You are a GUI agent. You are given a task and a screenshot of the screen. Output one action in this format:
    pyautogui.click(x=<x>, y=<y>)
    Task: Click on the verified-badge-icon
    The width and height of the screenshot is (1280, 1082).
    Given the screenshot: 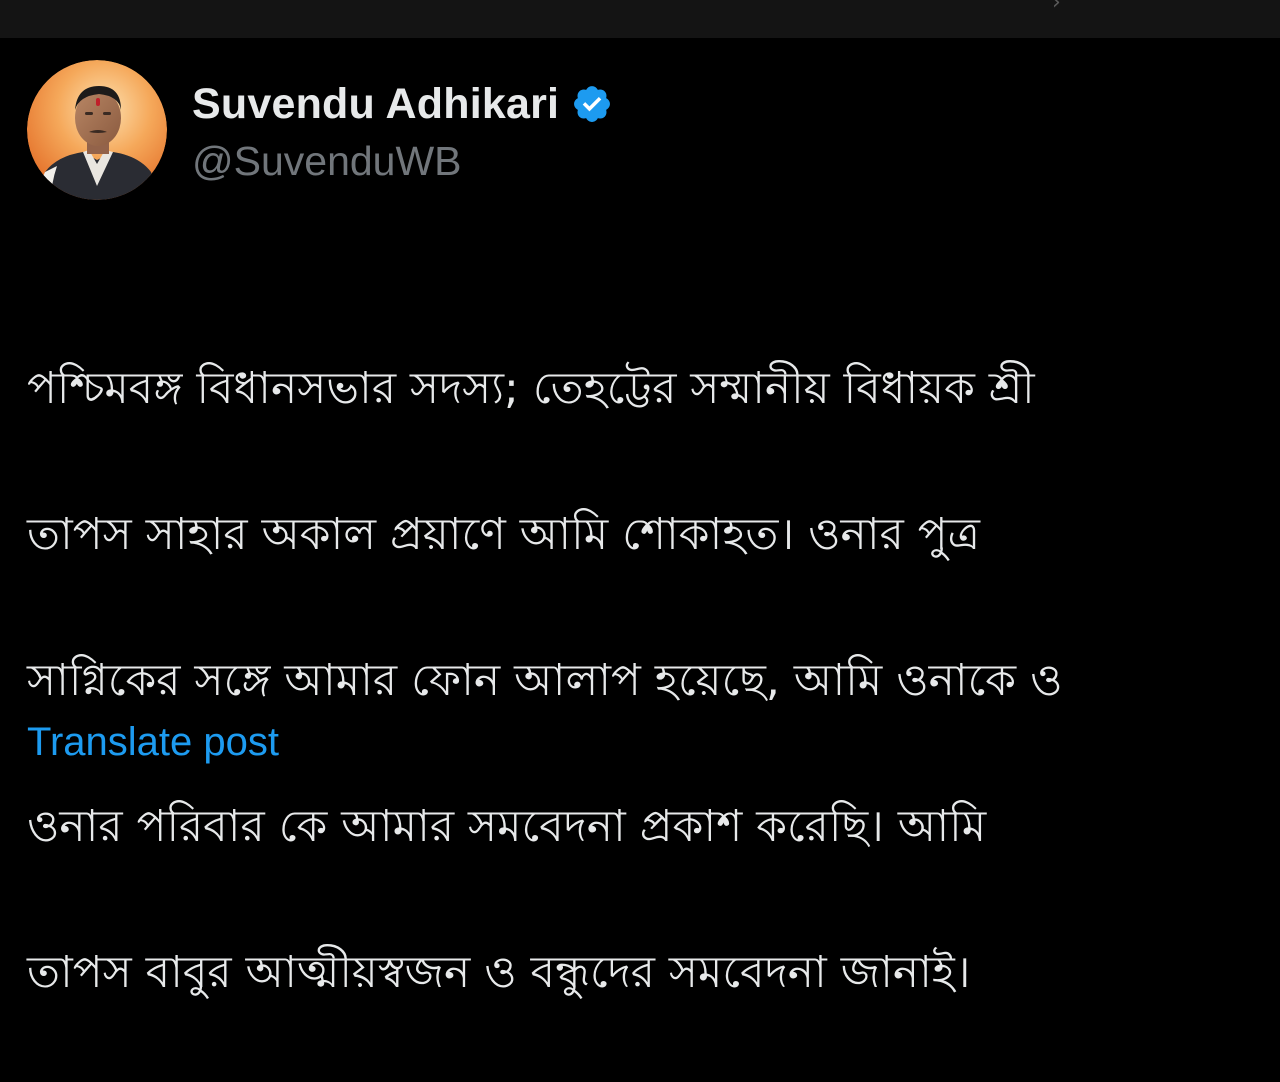 What is the action you would take?
    pyautogui.click(x=592, y=104)
    